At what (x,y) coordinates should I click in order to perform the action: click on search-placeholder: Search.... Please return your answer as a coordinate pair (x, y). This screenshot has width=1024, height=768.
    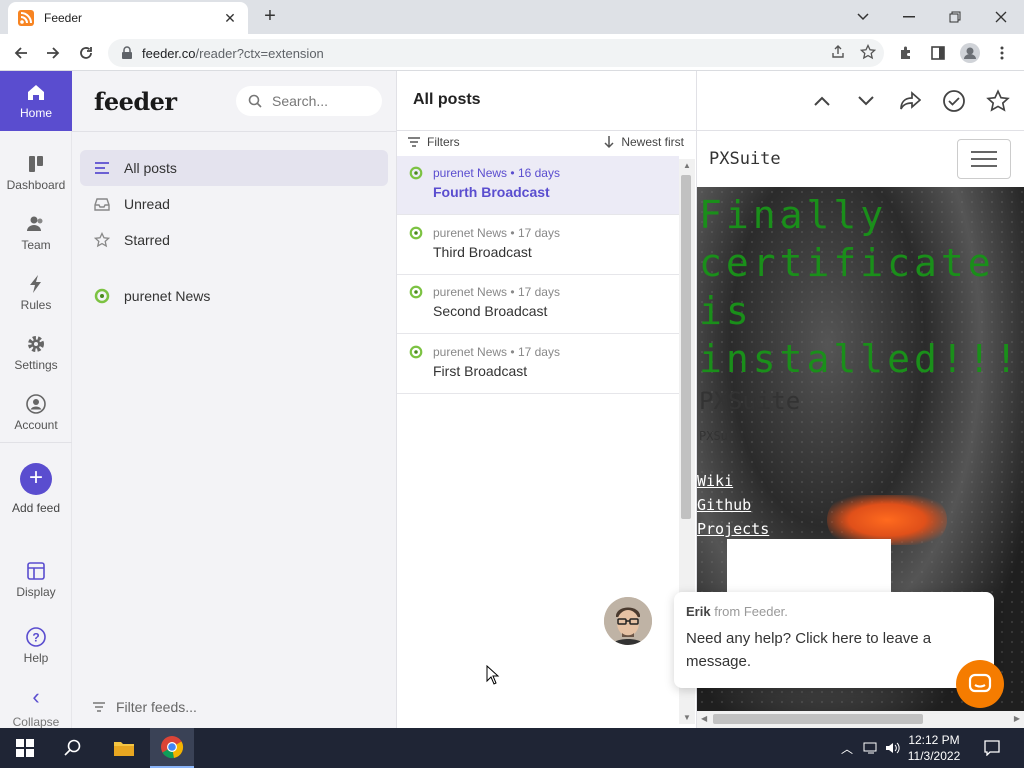
    Looking at the image, I should click on (300, 101).